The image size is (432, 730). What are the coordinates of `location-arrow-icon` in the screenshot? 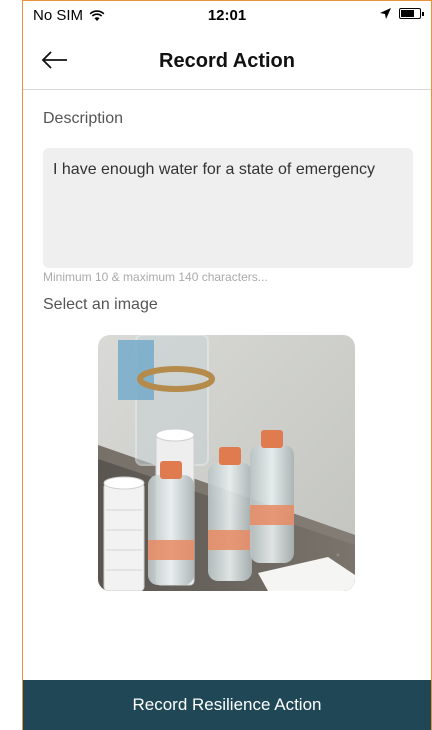 It's located at (385, 13).